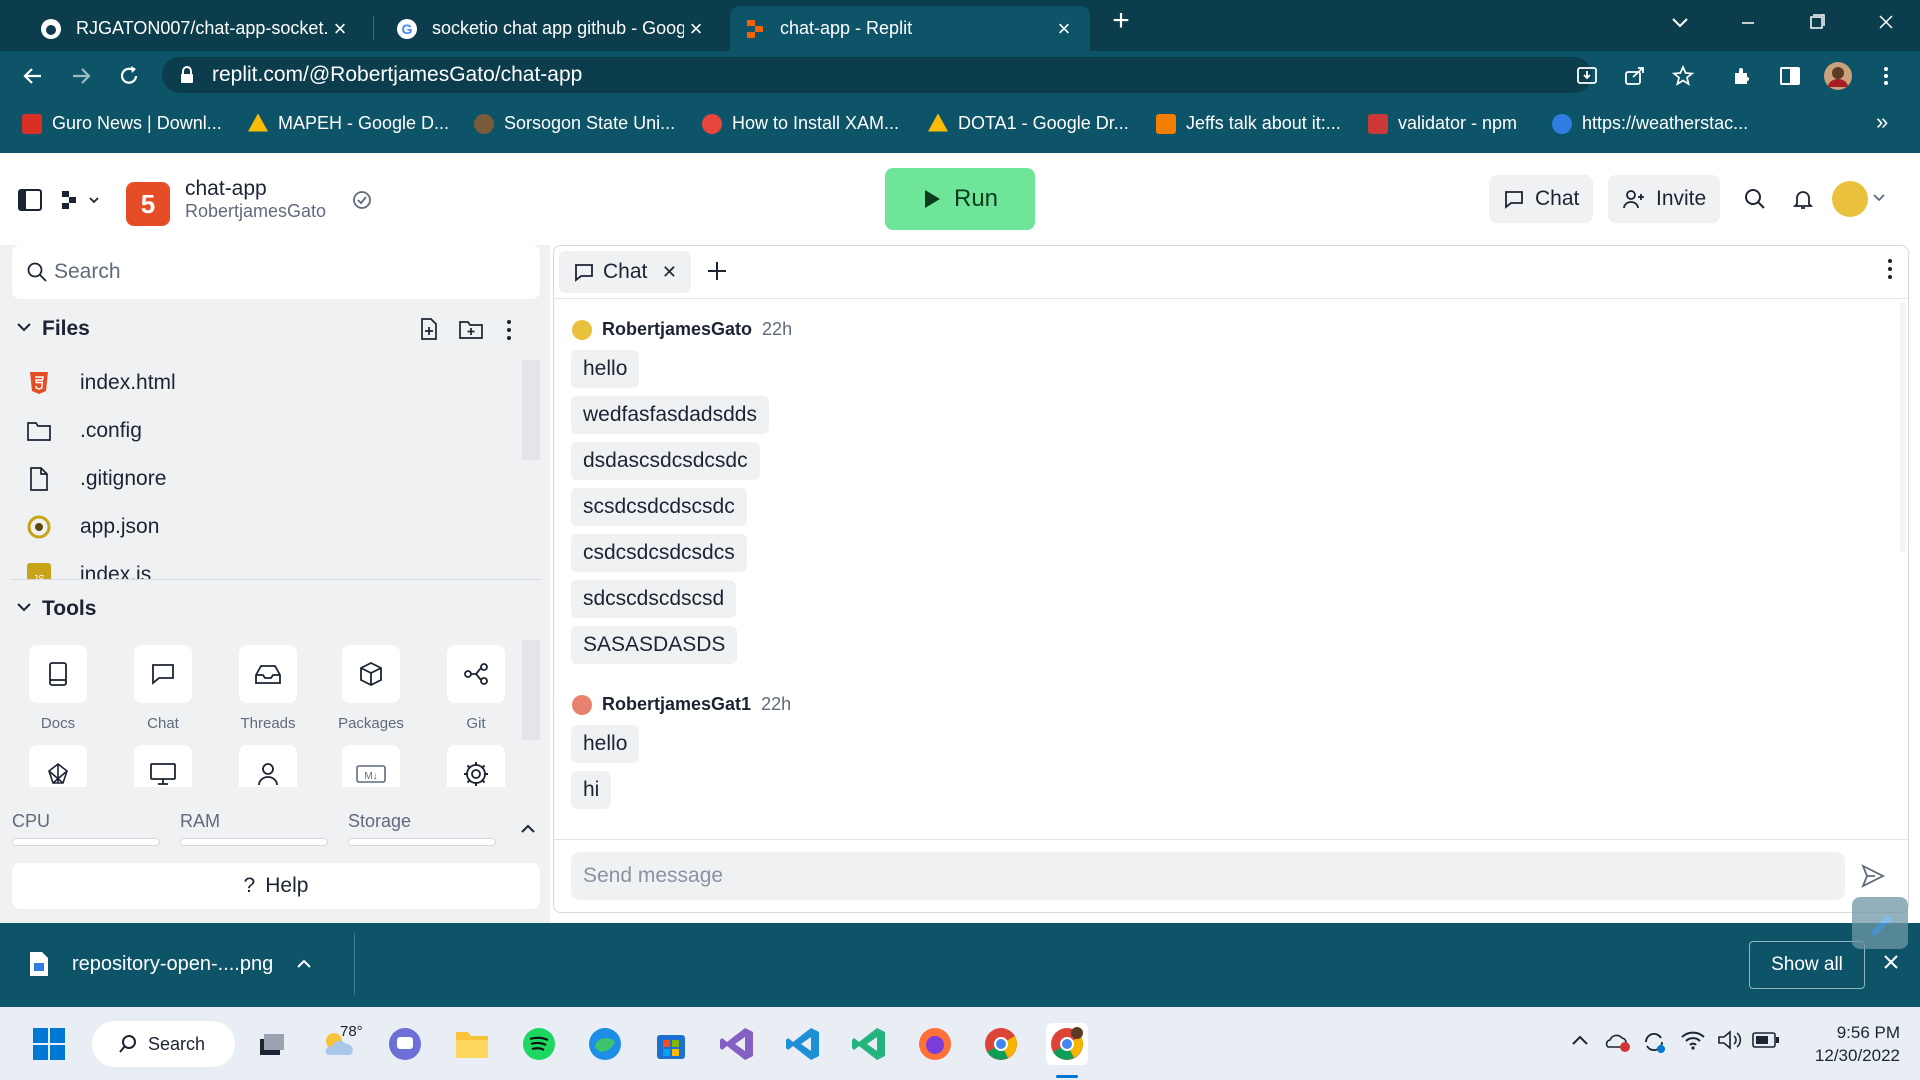  Describe the element at coordinates (1880, 923) in the screenshot. I see `floating-pencil-icon` at that location.